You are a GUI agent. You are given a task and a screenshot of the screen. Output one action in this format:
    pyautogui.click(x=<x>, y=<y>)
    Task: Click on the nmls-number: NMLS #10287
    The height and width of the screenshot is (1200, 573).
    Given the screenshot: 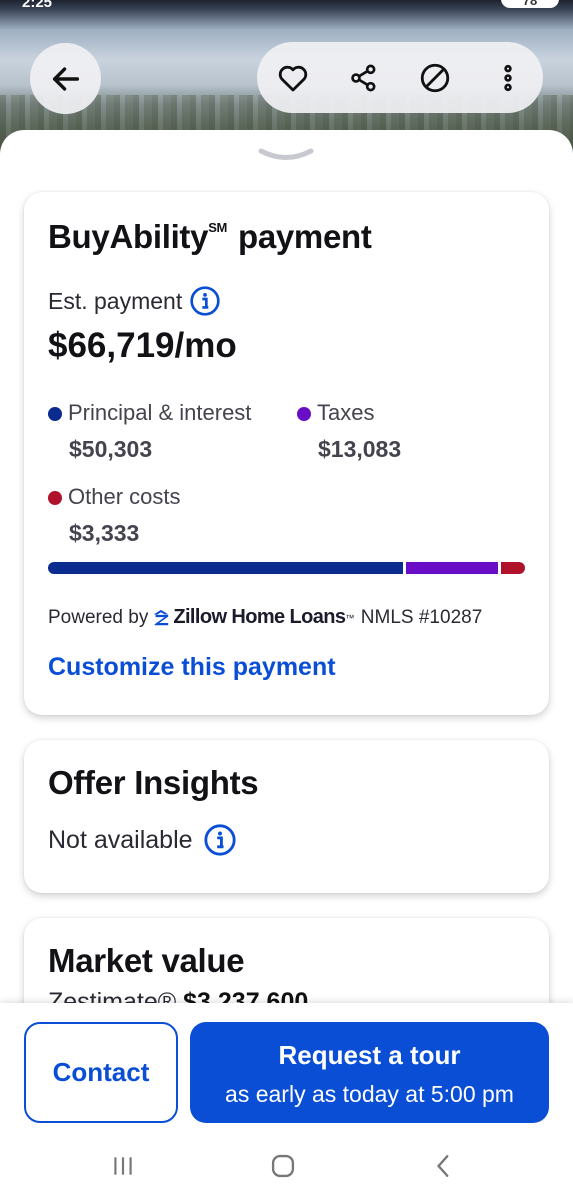 What is the action you would take?
    pyautogui.click(x=421, y=617)
    